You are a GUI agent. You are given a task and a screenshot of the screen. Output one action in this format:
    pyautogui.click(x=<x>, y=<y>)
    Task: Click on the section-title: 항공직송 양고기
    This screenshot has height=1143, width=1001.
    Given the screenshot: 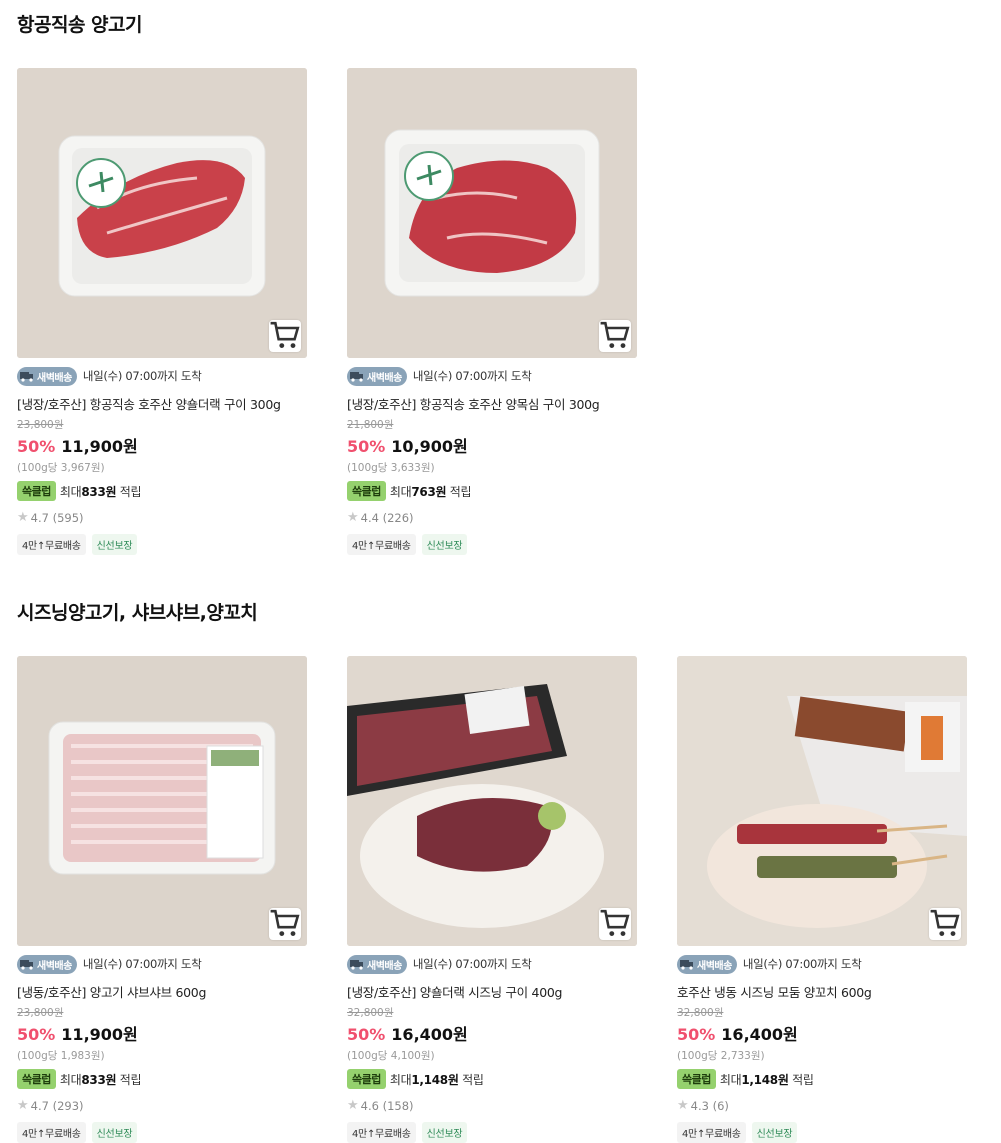 What is the action you would take?
    pyautogui.click(x=79, y=25)
    